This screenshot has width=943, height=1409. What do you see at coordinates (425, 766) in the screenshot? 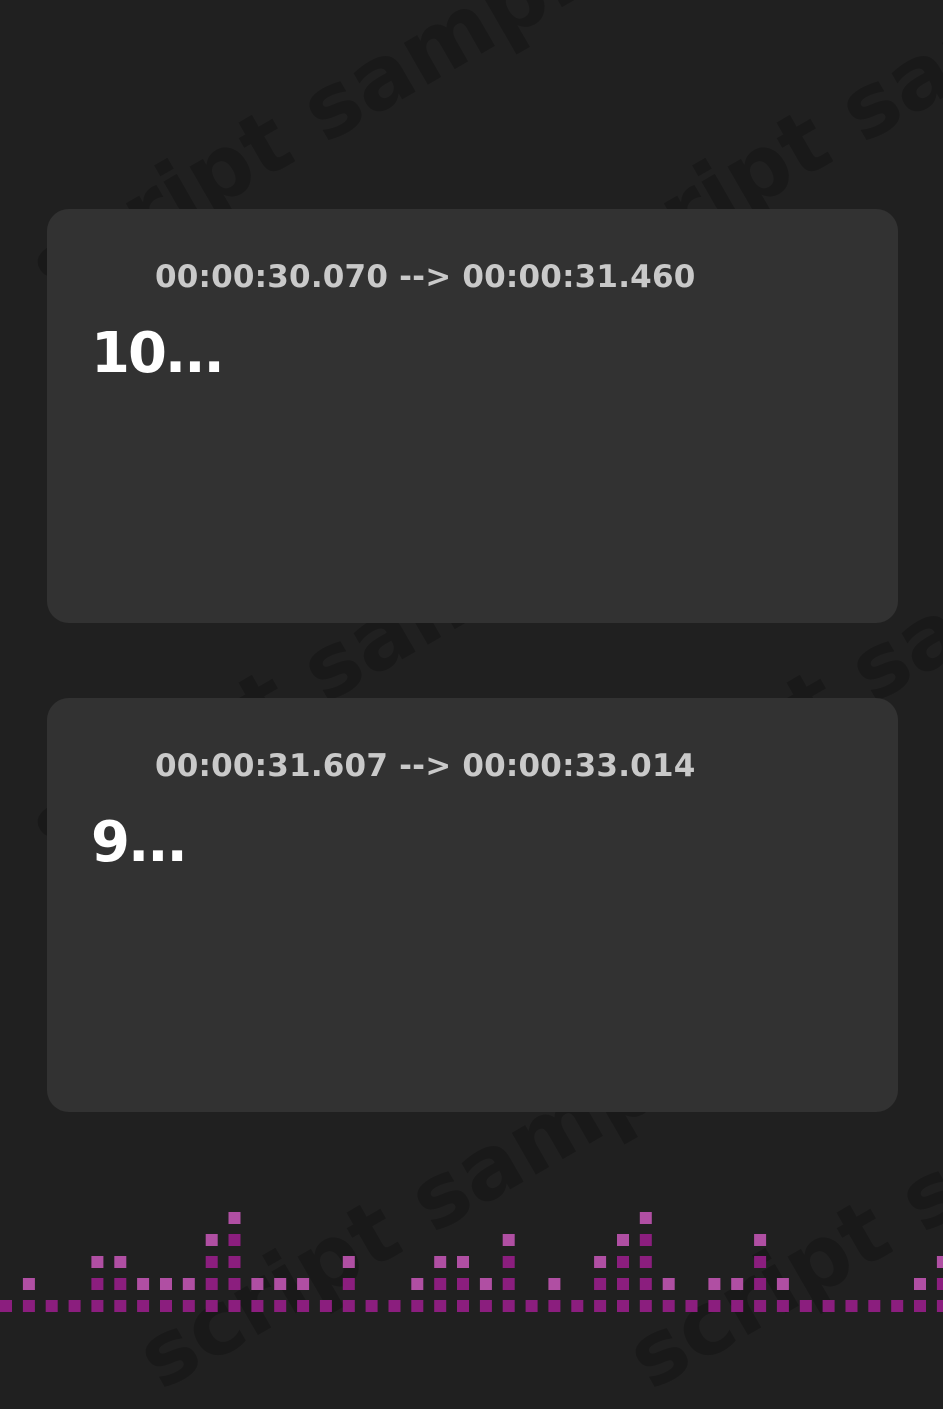
I see `cue-timestamp: 00:00:31.607 --> 00:00:33.014` at bounding box center [425, 766].